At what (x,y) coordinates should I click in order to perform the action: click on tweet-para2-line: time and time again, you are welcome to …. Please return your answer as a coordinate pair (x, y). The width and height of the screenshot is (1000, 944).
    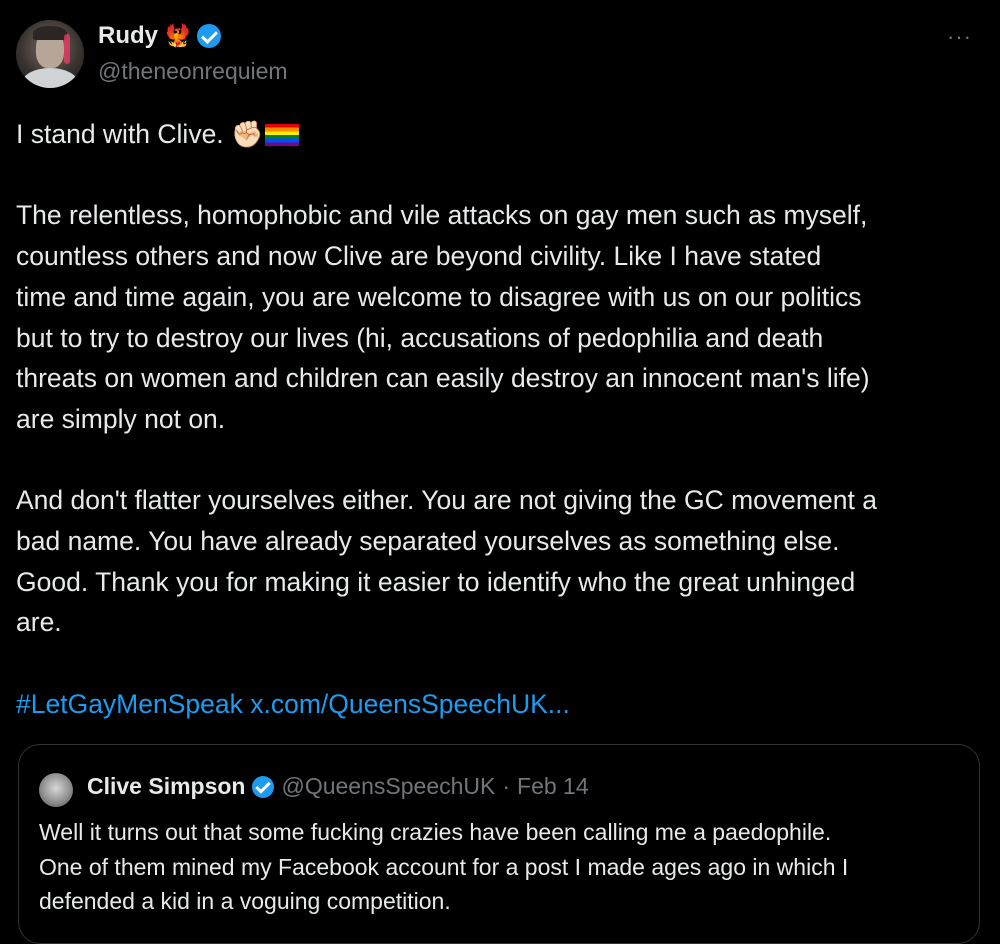
    Looking at the image, I should click on (439, 296).